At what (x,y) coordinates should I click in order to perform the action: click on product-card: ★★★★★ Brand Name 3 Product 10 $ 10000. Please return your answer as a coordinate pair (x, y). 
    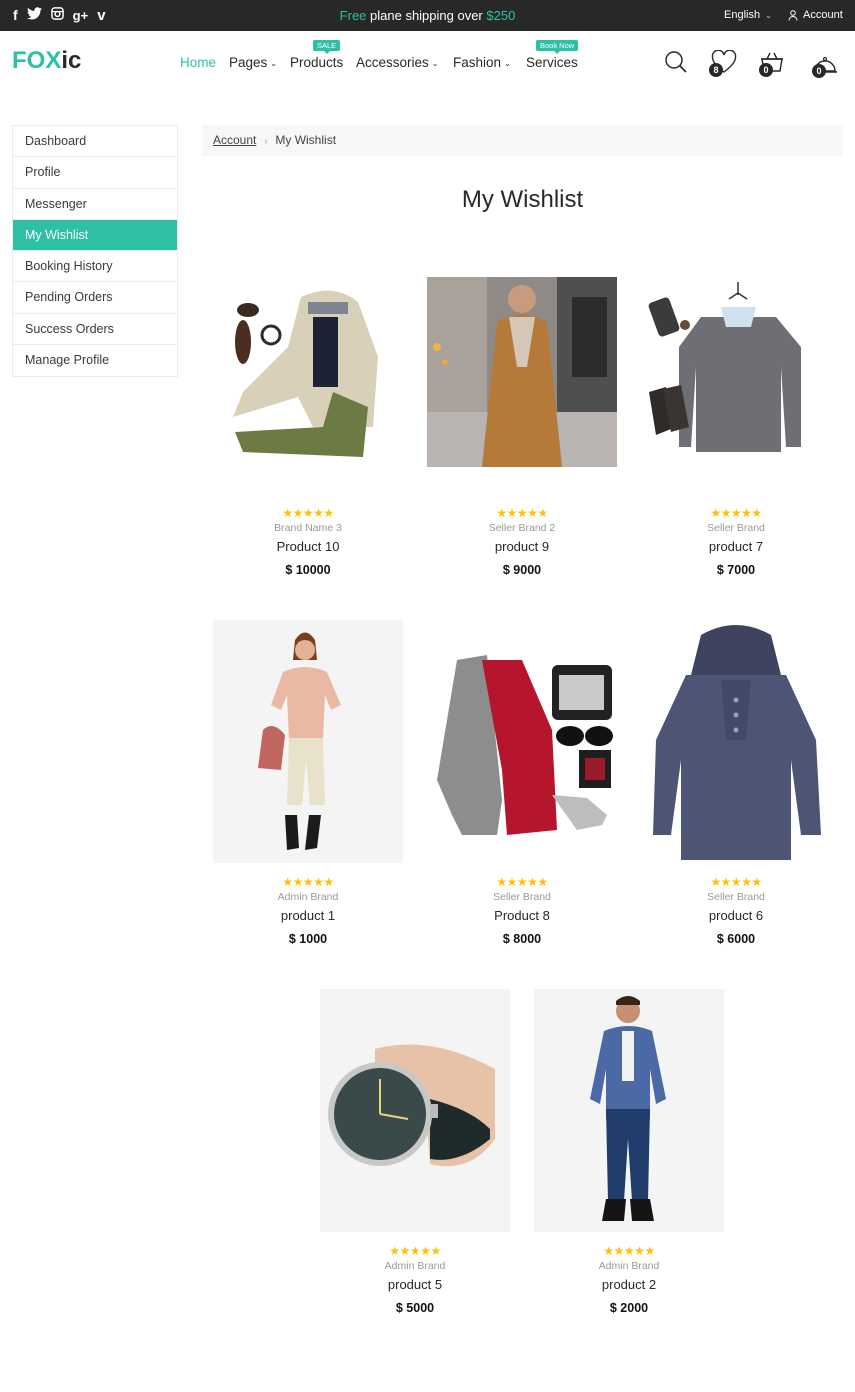
    Looking at the image, I should click on (308, 427).